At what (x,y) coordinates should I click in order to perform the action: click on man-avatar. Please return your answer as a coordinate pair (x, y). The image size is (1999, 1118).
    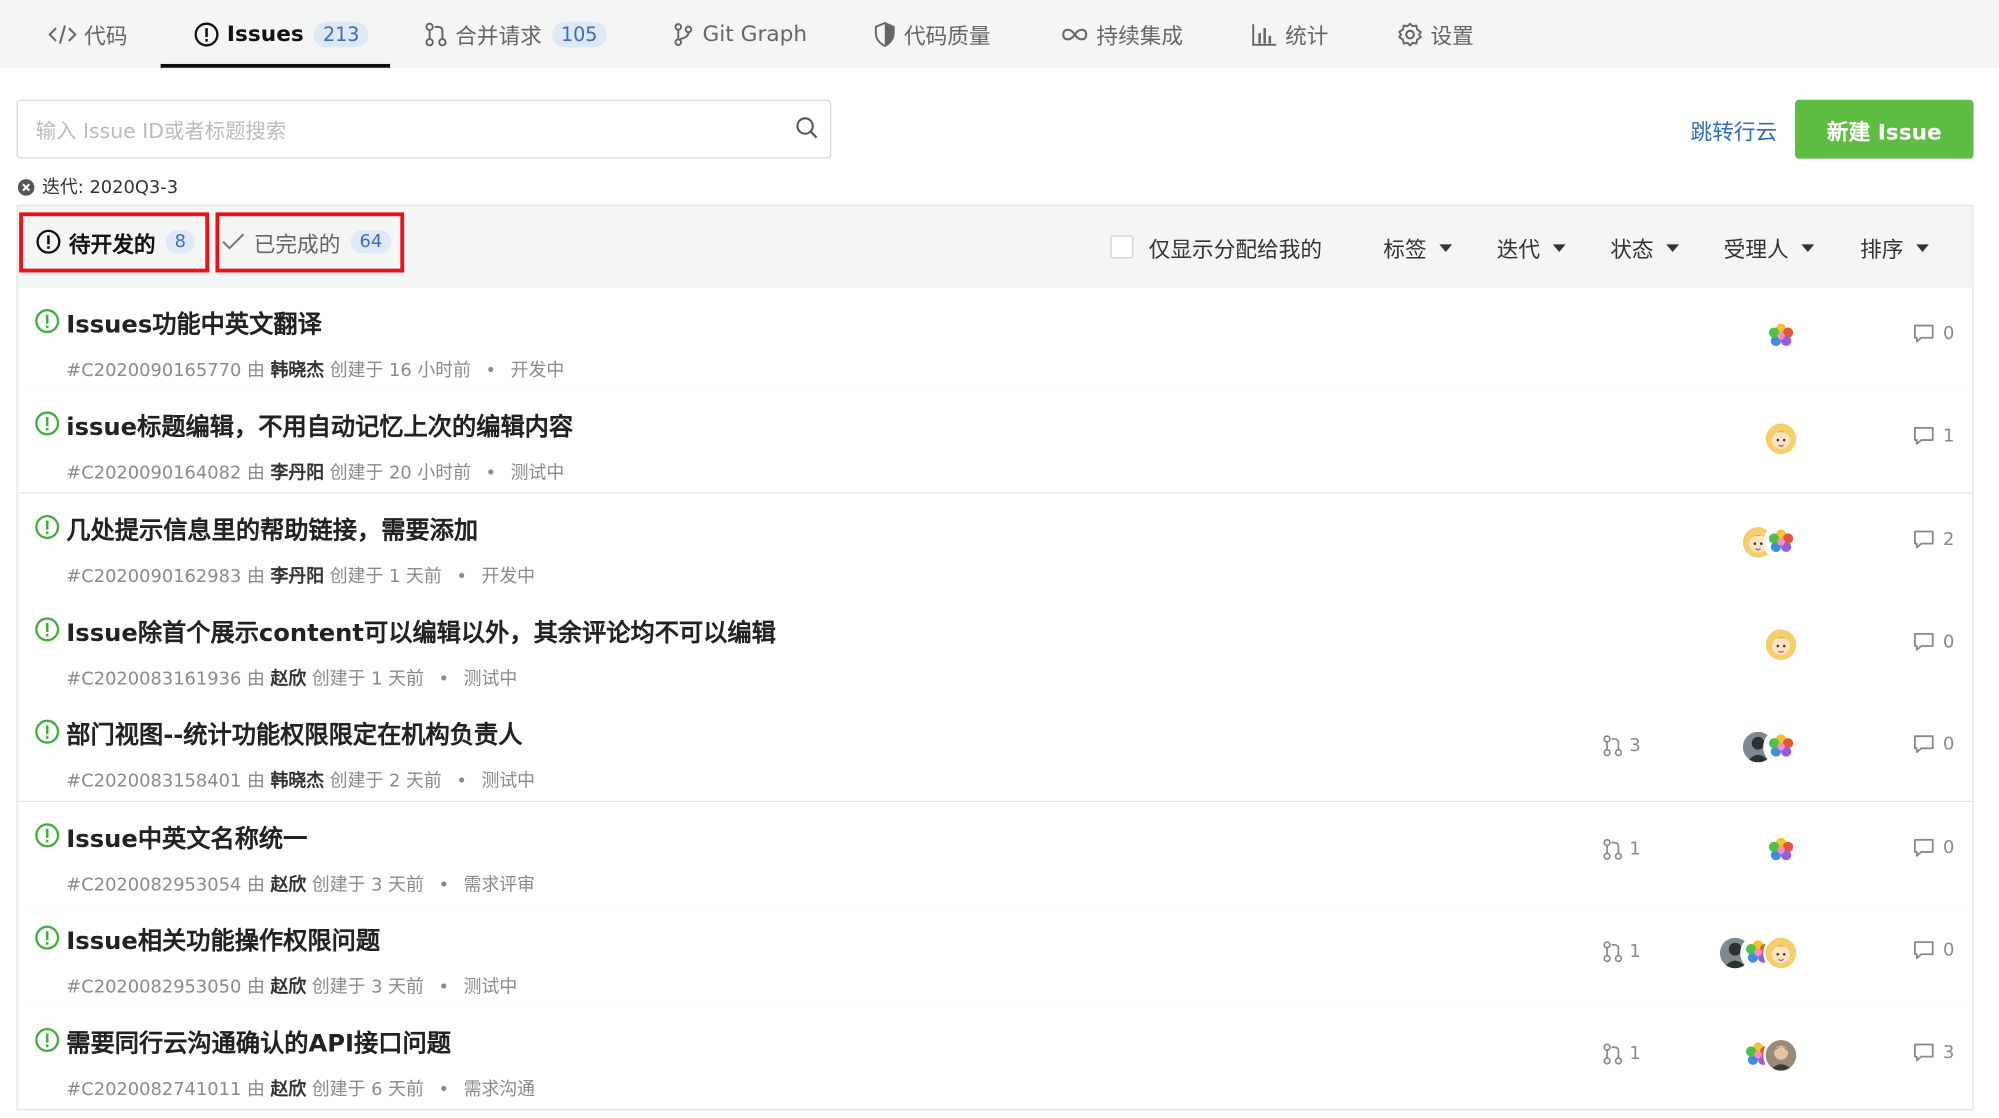
    Looking at the image, I should click on (1781, 1055).